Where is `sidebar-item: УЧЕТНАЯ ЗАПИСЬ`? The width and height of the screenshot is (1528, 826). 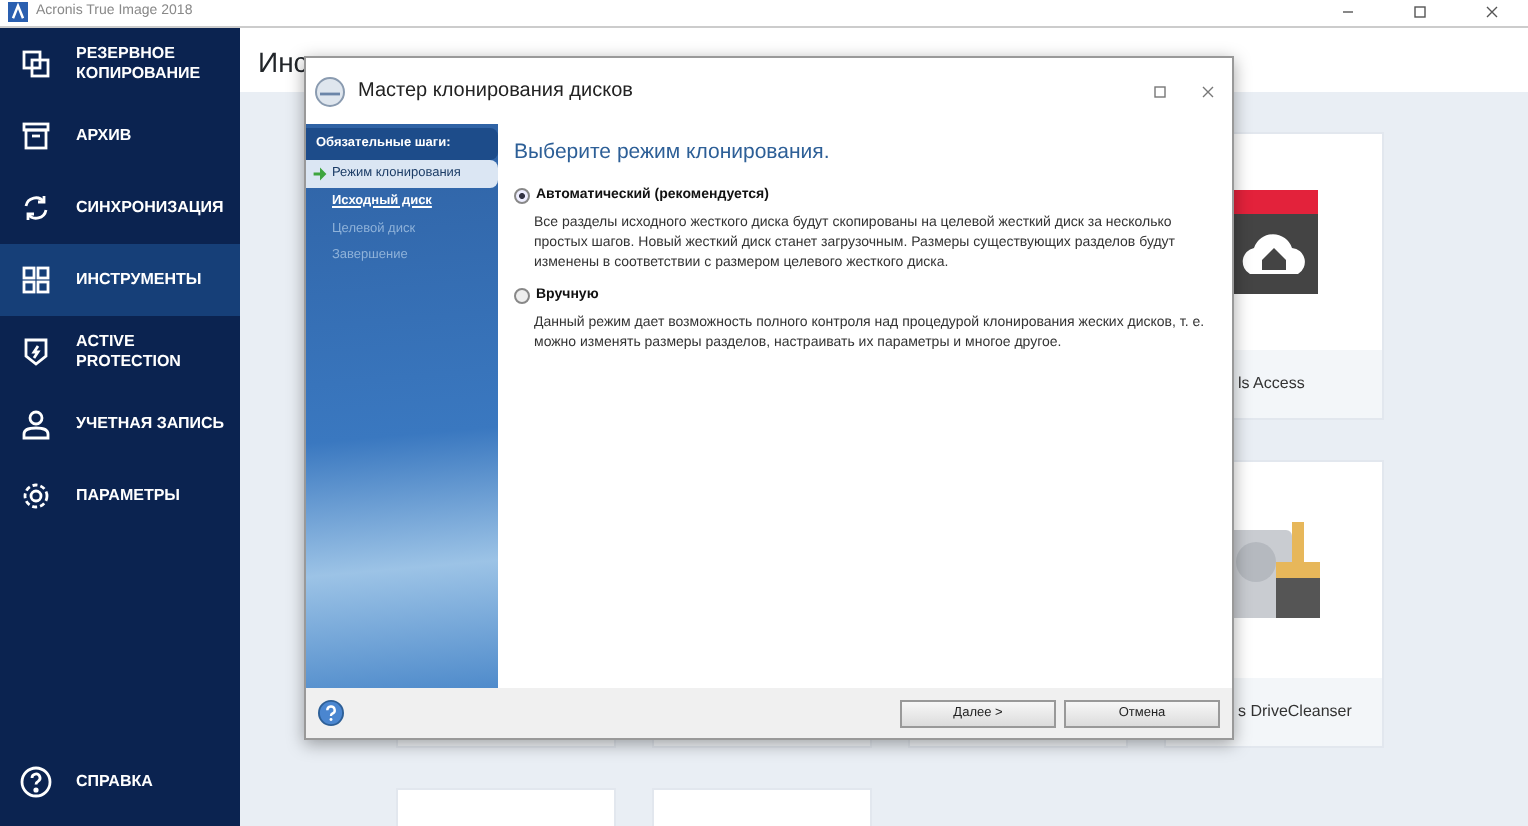 sidebar-item: УЧЕТНАЯ ЗАПИСЬ is located at coordinates (120, 423).